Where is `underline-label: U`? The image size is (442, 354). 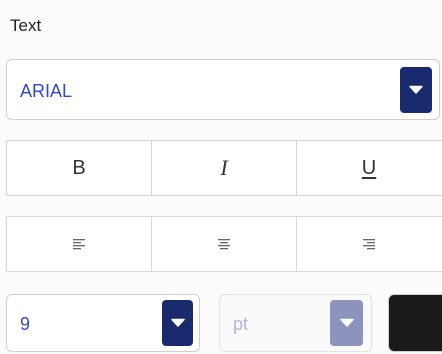 underline-label: U is located at coordinates (369, 167).